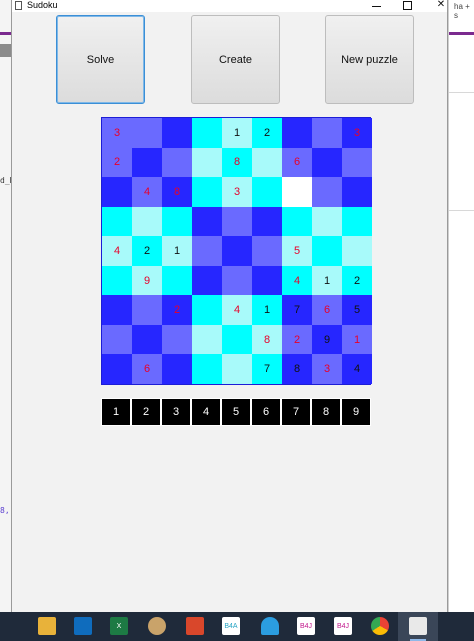 The image size is (474, 641). What do you see at coordinates (235, 59) in the screenshot?
I see `create-button: Create` at bounding box center [235, 59].